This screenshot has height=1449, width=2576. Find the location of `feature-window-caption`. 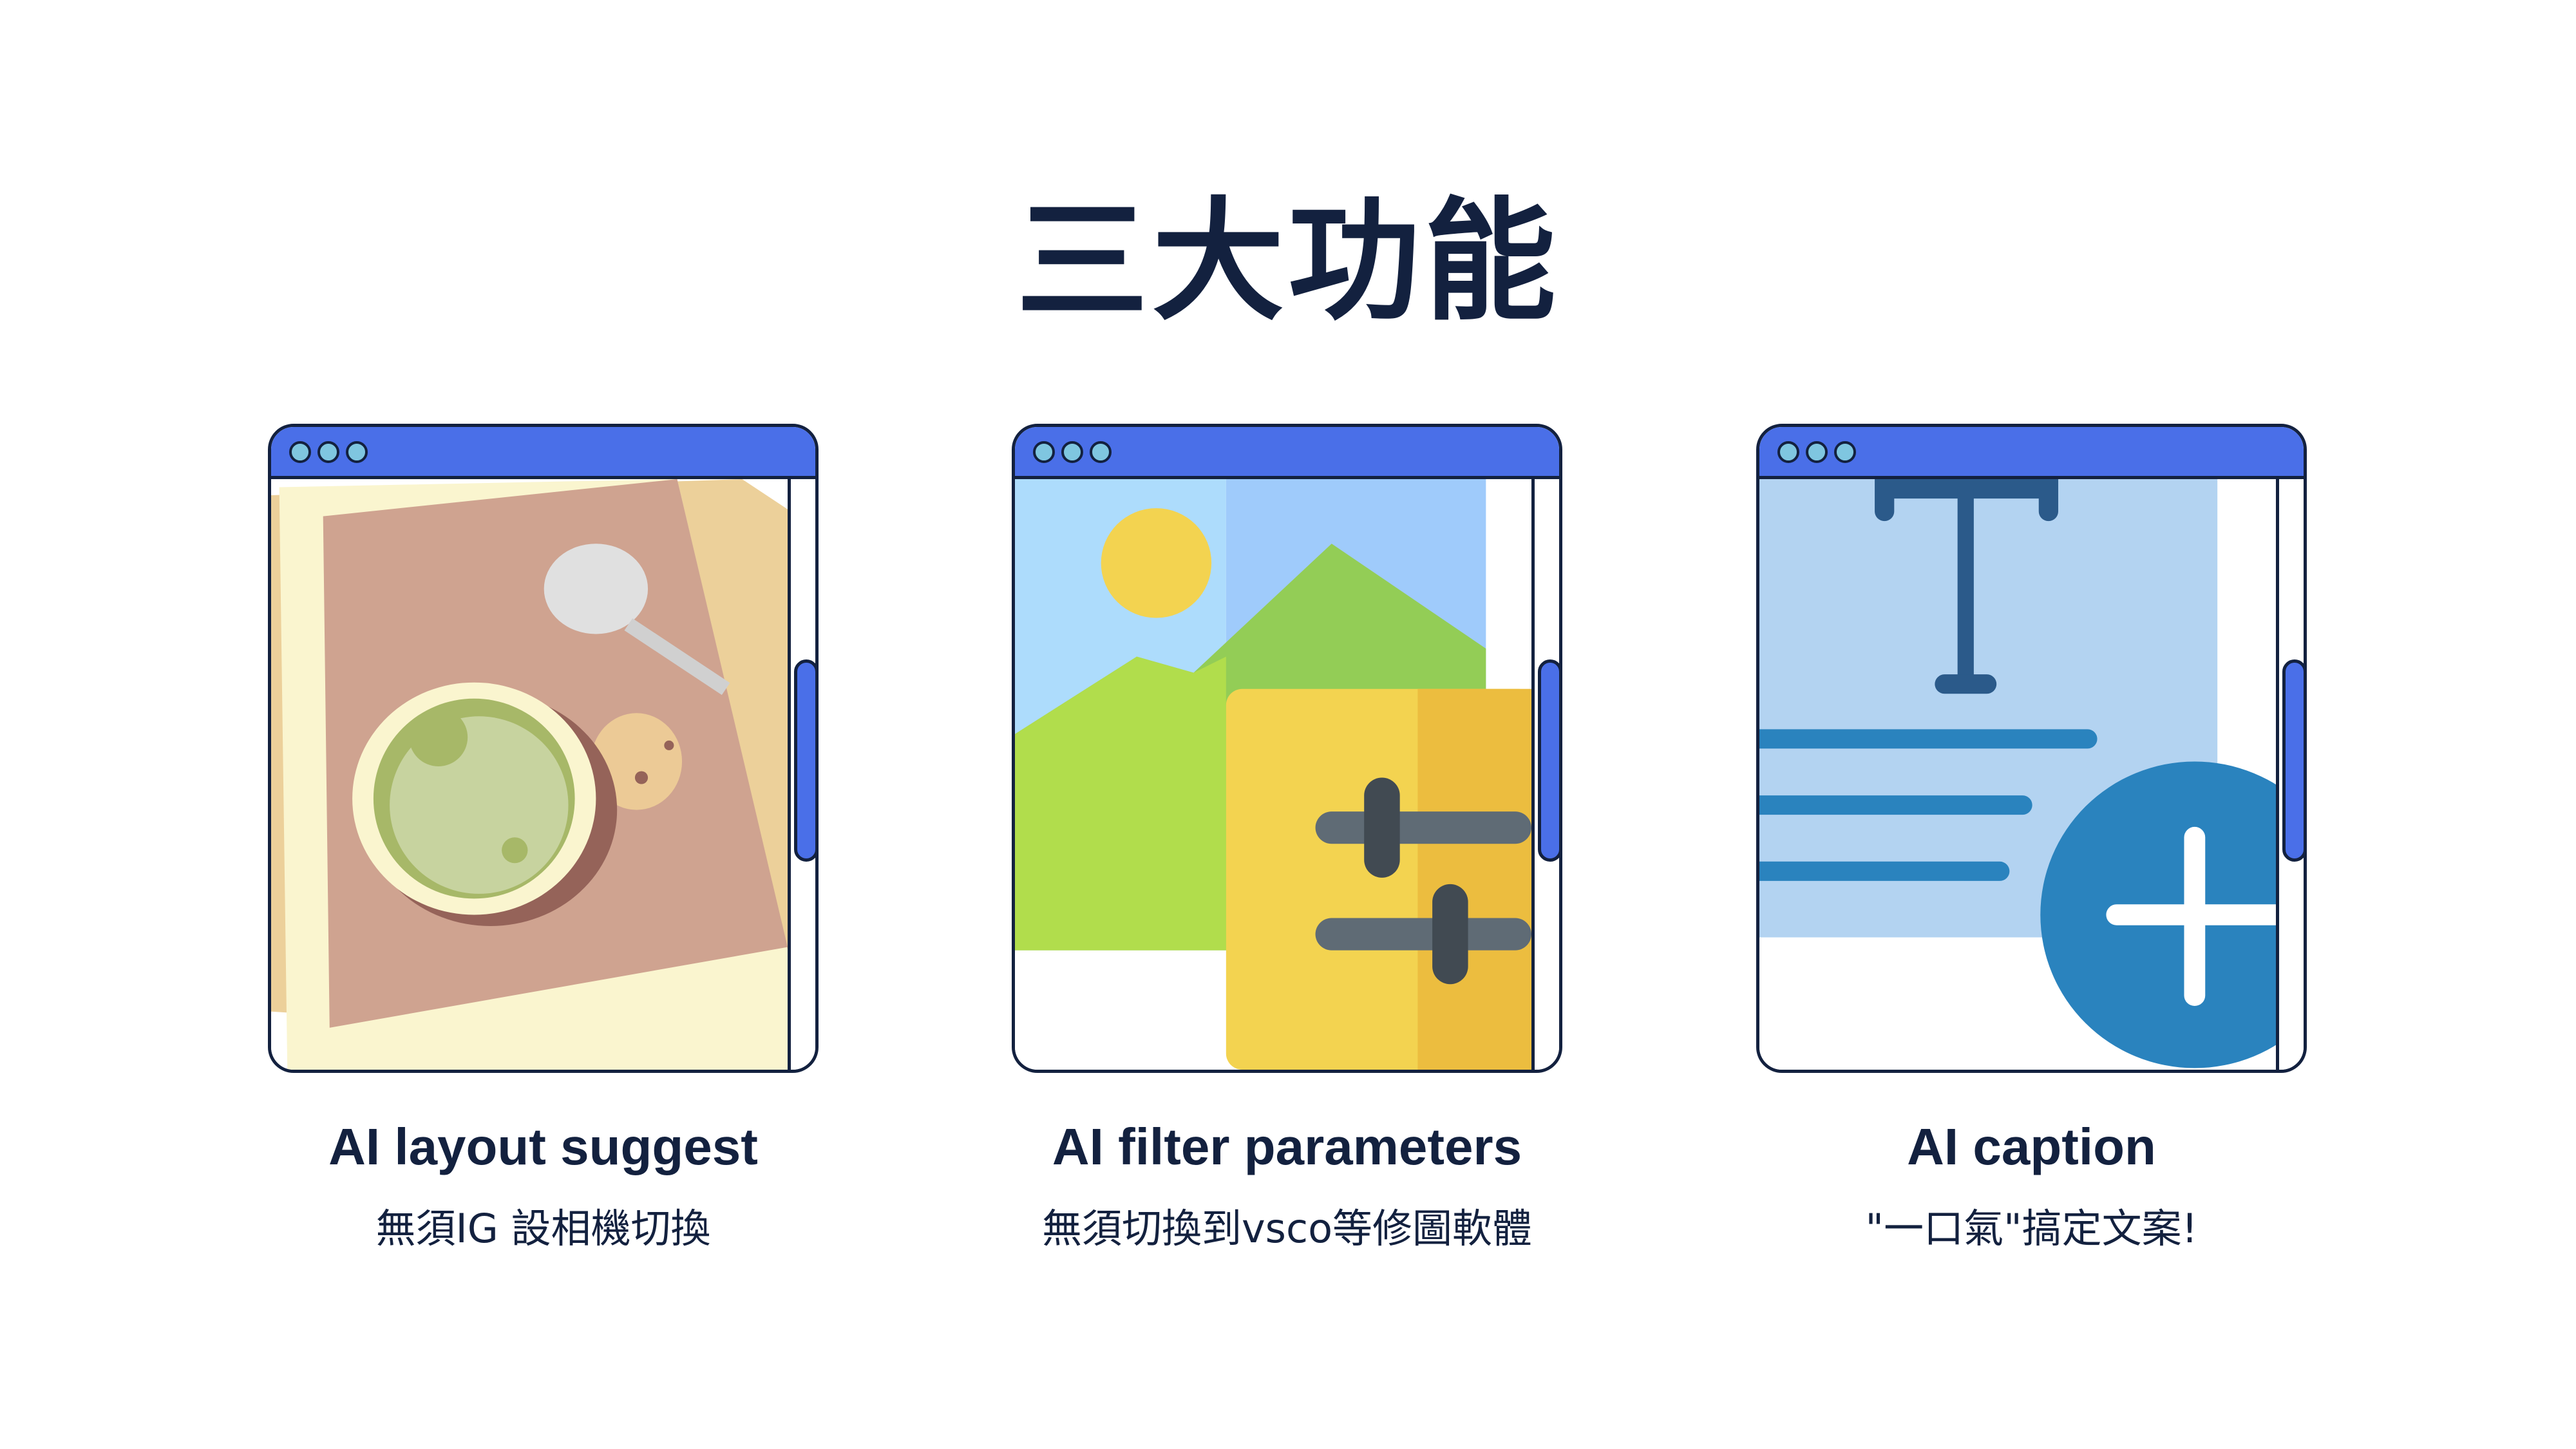

feature-window-caption is located at coordinates (2031, 749).